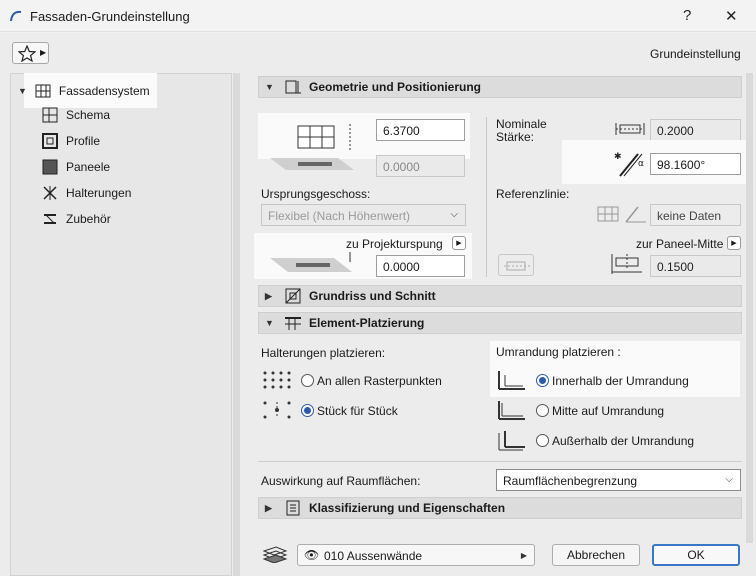  I want to click on nominal-label-1: Nominale, so click(521, 124).